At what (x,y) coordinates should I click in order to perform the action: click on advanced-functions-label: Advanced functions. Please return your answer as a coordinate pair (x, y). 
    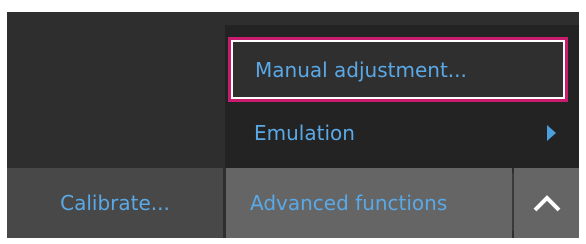
    Looking at the image, I should click on (349, 203).